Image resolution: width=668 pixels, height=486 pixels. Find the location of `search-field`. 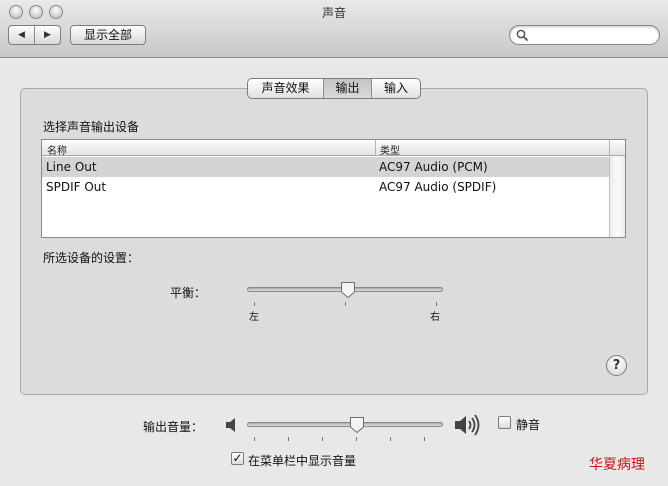

search-field is located at coordinates (584, 35).